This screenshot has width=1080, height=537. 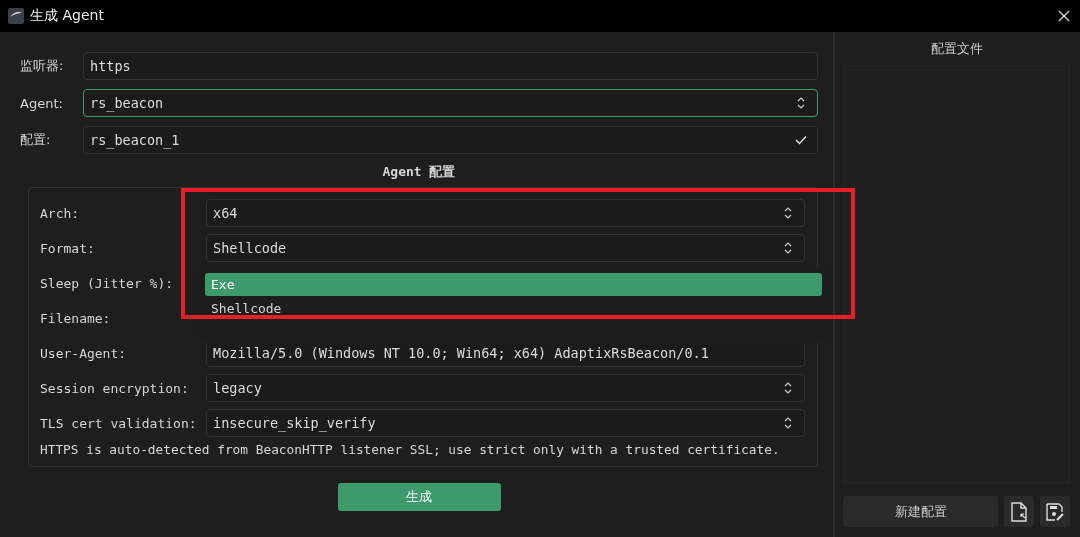 I want to click on agent-dropdown: rs_beacon, so click(x=450, y=103).